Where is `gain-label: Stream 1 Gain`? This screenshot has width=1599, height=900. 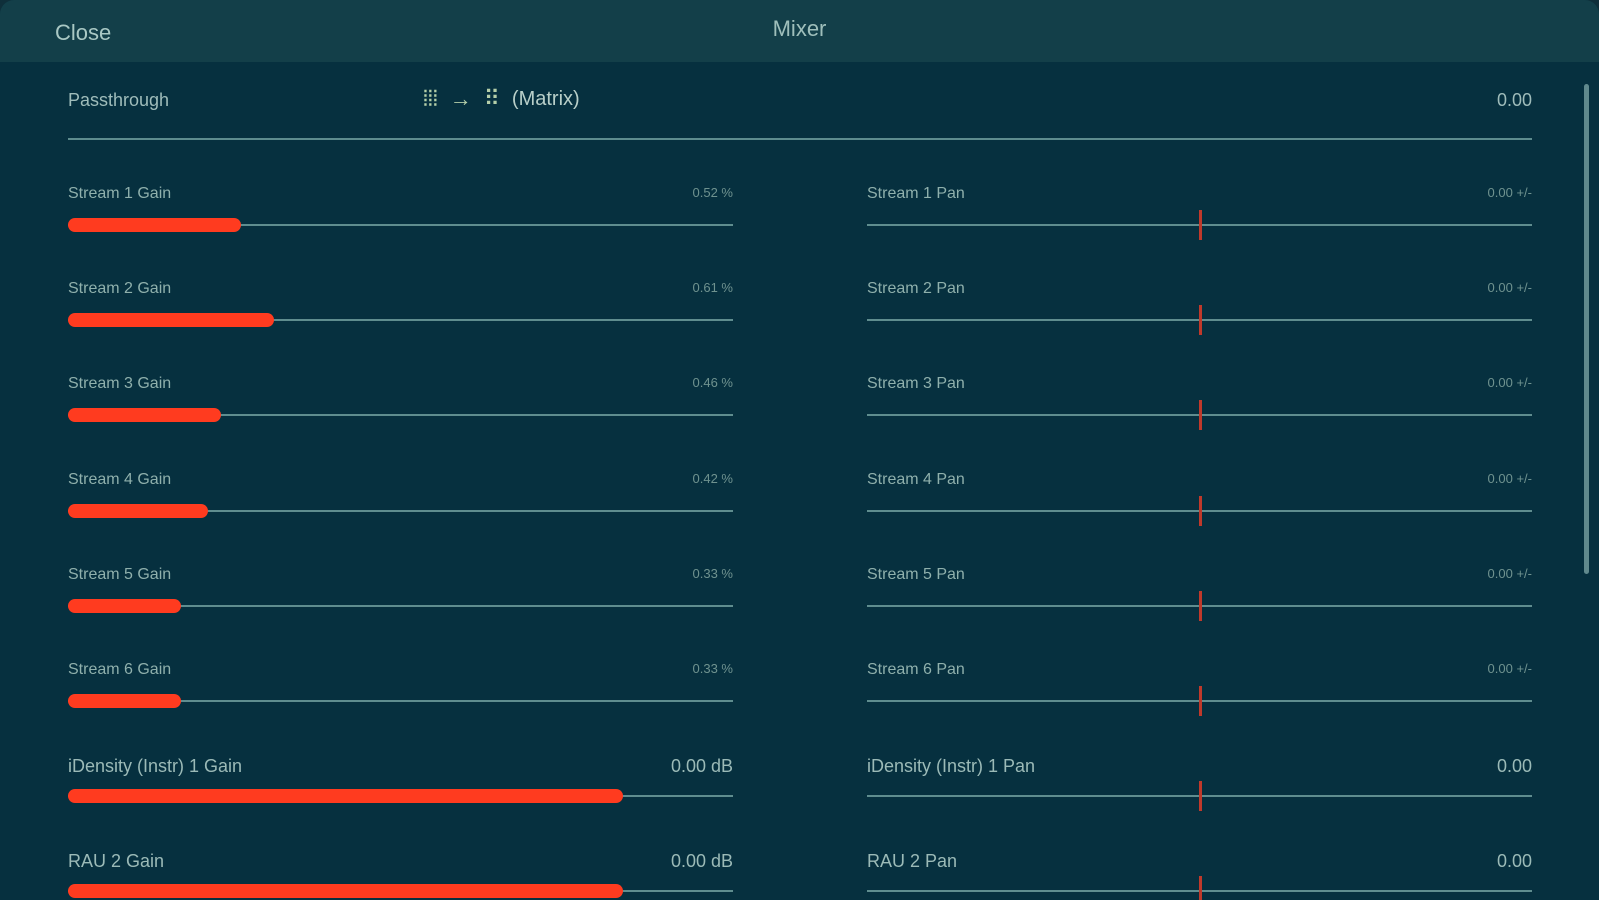 gain-label: Stream 1 Gain is located at coordinates (120, 193).